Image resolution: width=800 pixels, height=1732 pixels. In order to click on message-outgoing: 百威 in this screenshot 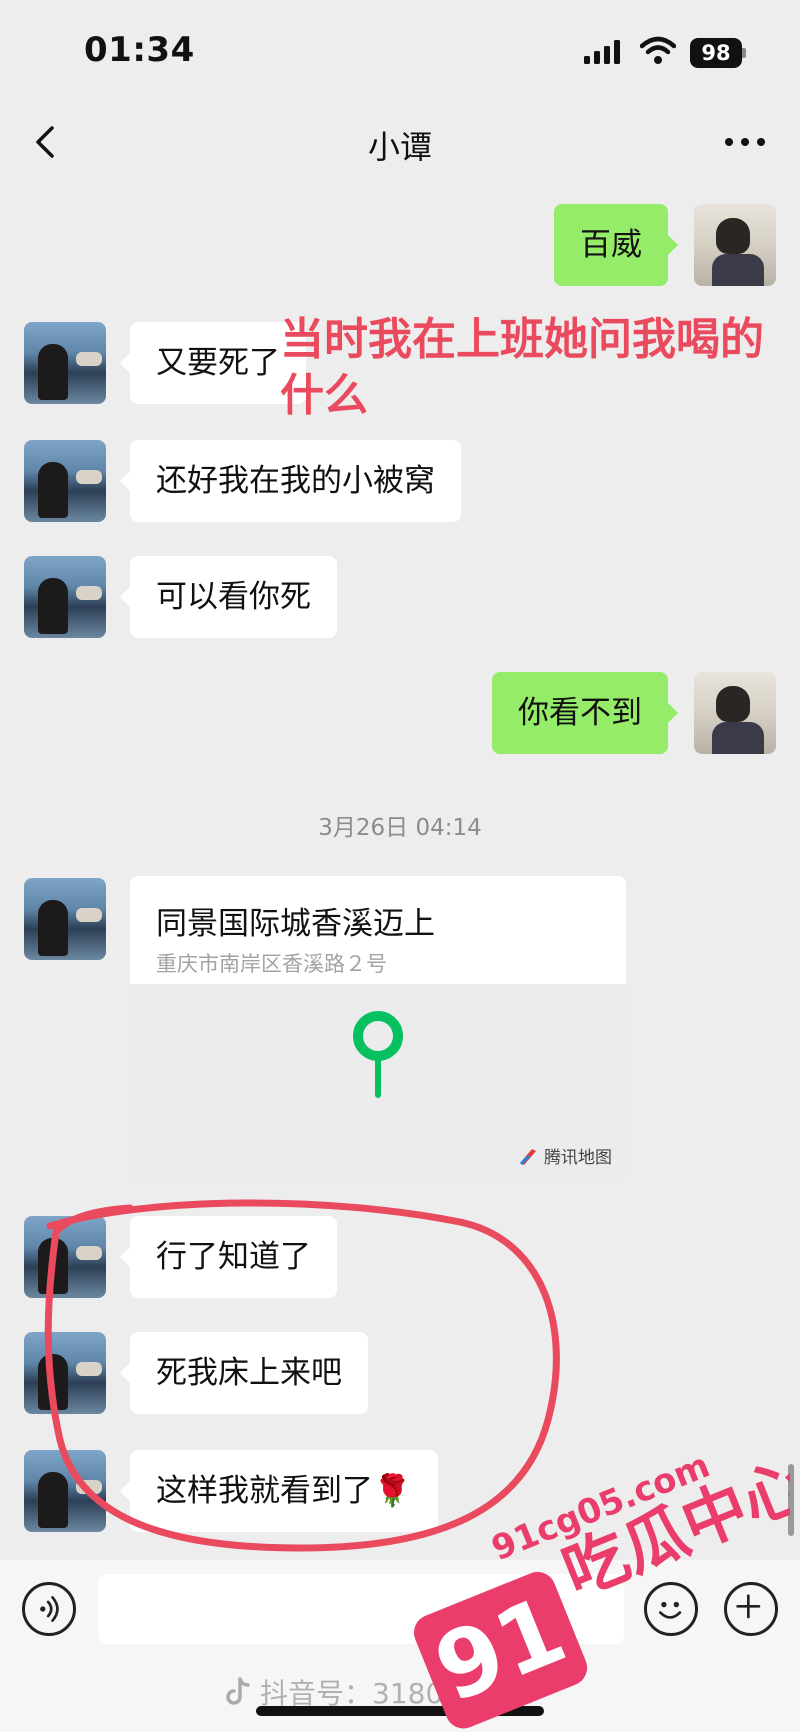, I will do `click(400, 245)`.